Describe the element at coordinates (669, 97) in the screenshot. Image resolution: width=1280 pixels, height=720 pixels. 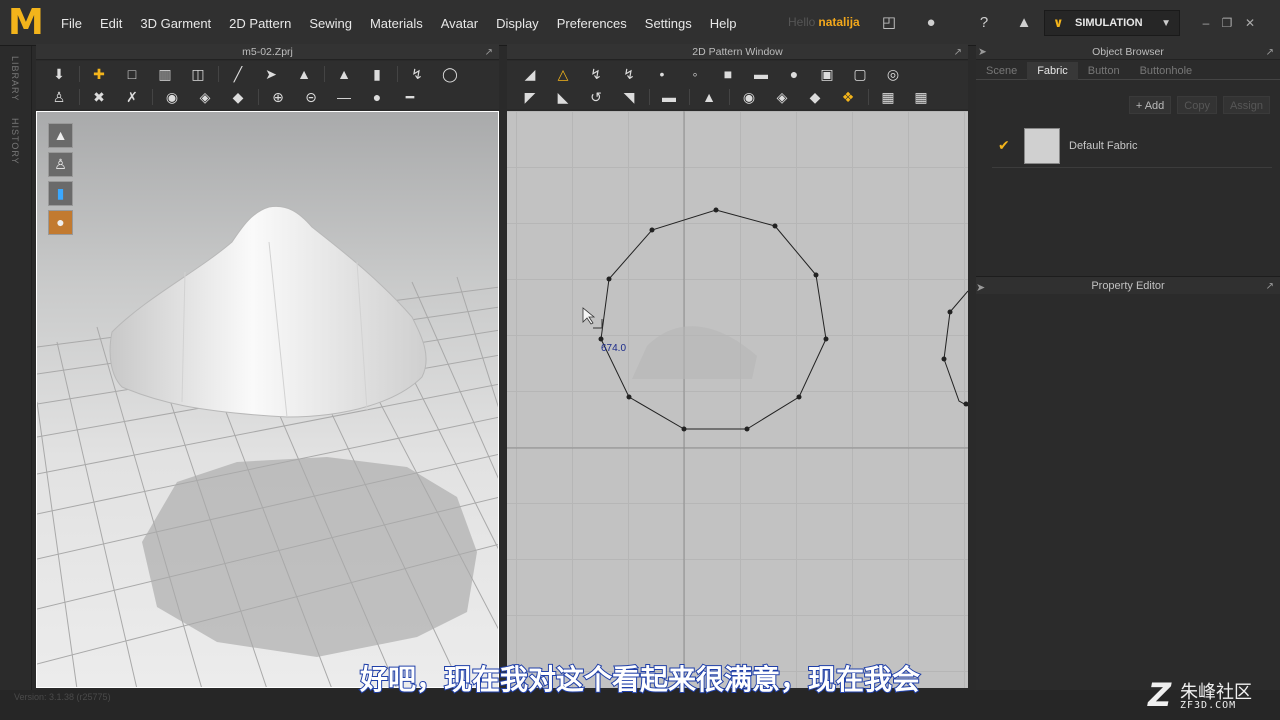
I see `fold-arrangement-icon: ▬` at that location.